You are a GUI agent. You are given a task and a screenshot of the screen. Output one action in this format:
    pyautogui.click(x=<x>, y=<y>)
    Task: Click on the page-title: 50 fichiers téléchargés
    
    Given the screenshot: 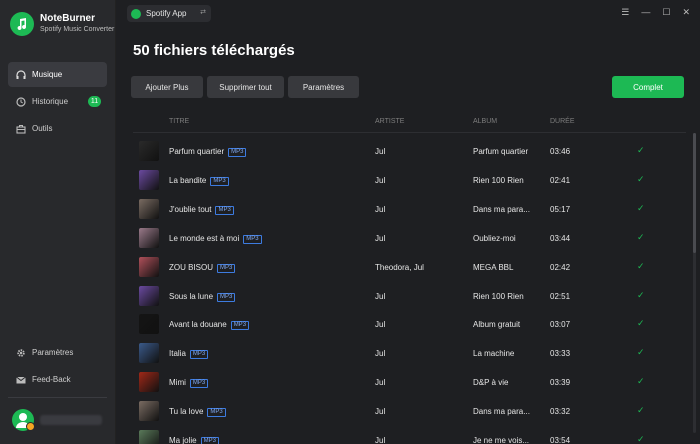 What is the action you would take?
    pyautogui.click(x=214, y=50)
    